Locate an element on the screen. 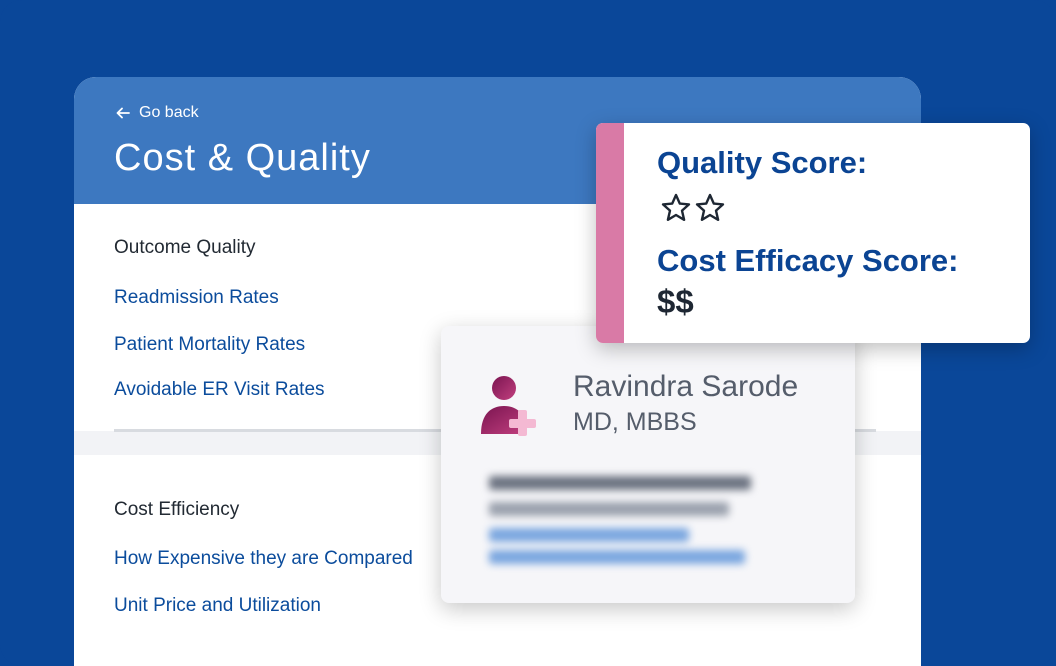 This screenshot has height=666, width=1056. doctor-credentials: MD, MBBS is located at coordinates (635, 422).